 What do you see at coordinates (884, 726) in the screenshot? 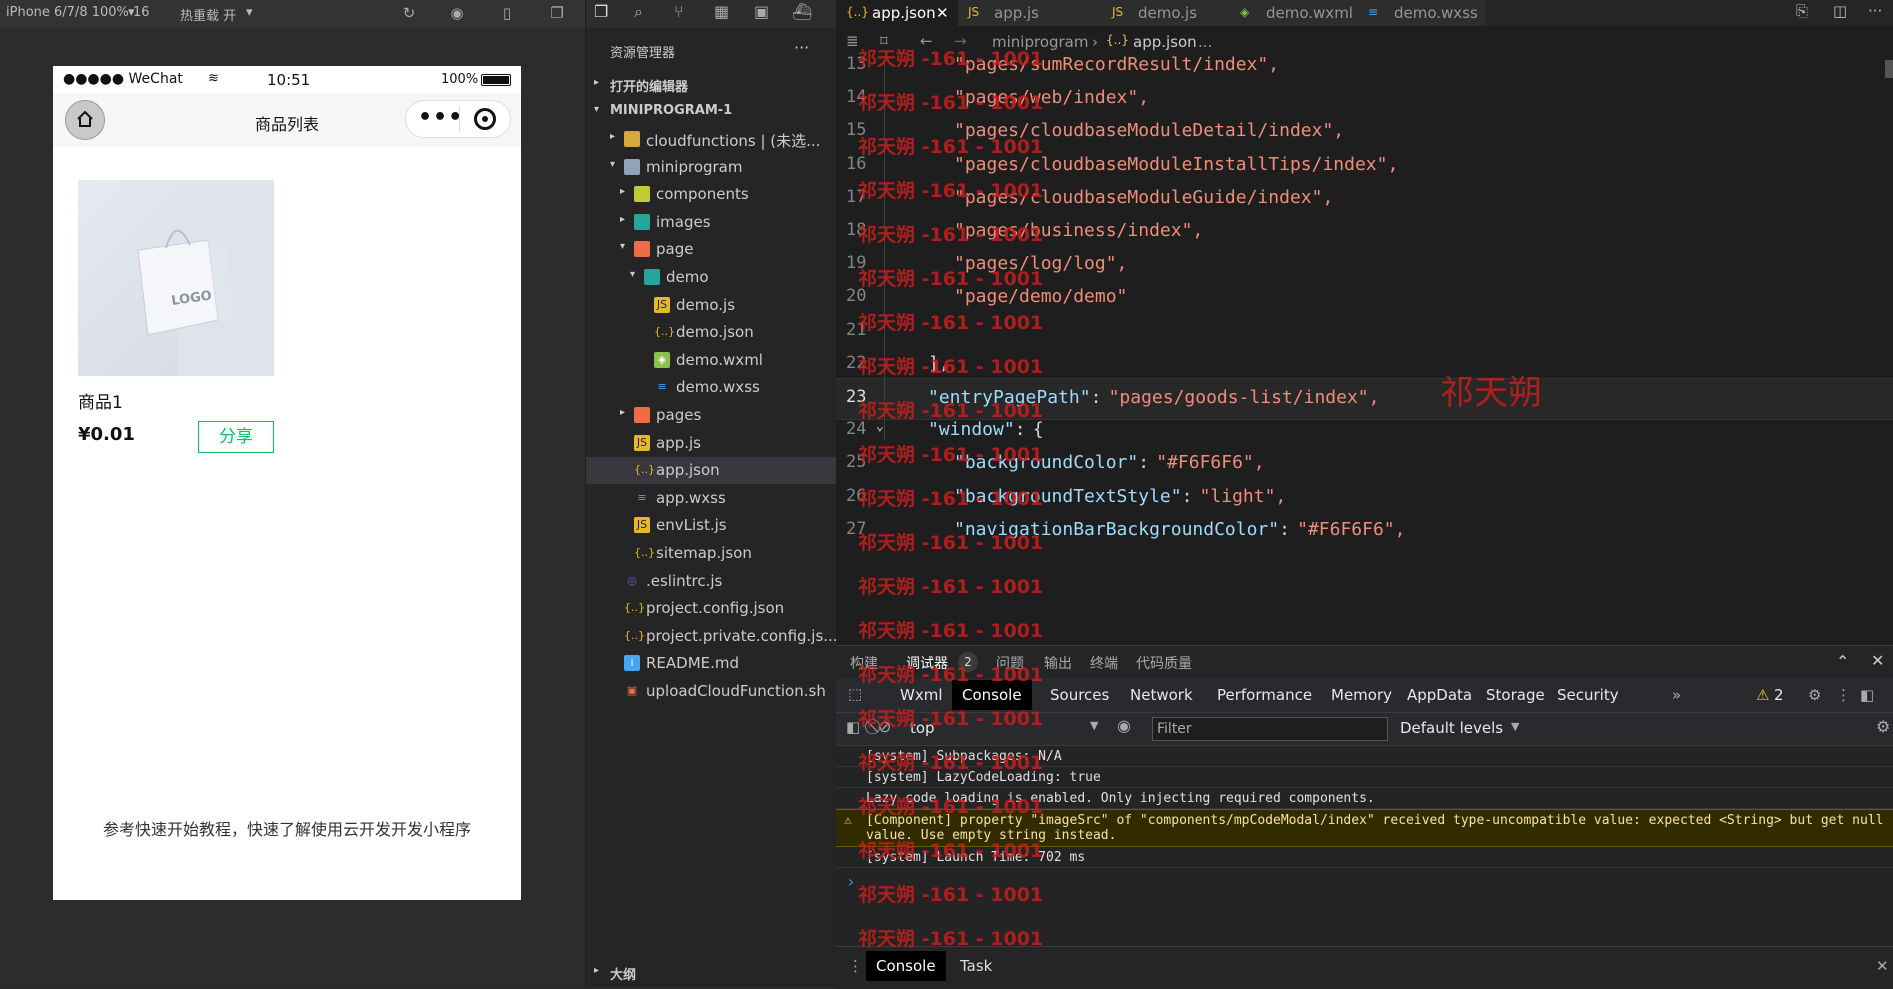
I see `clear-console-button: ⊘` at bounding box center [884, 726].